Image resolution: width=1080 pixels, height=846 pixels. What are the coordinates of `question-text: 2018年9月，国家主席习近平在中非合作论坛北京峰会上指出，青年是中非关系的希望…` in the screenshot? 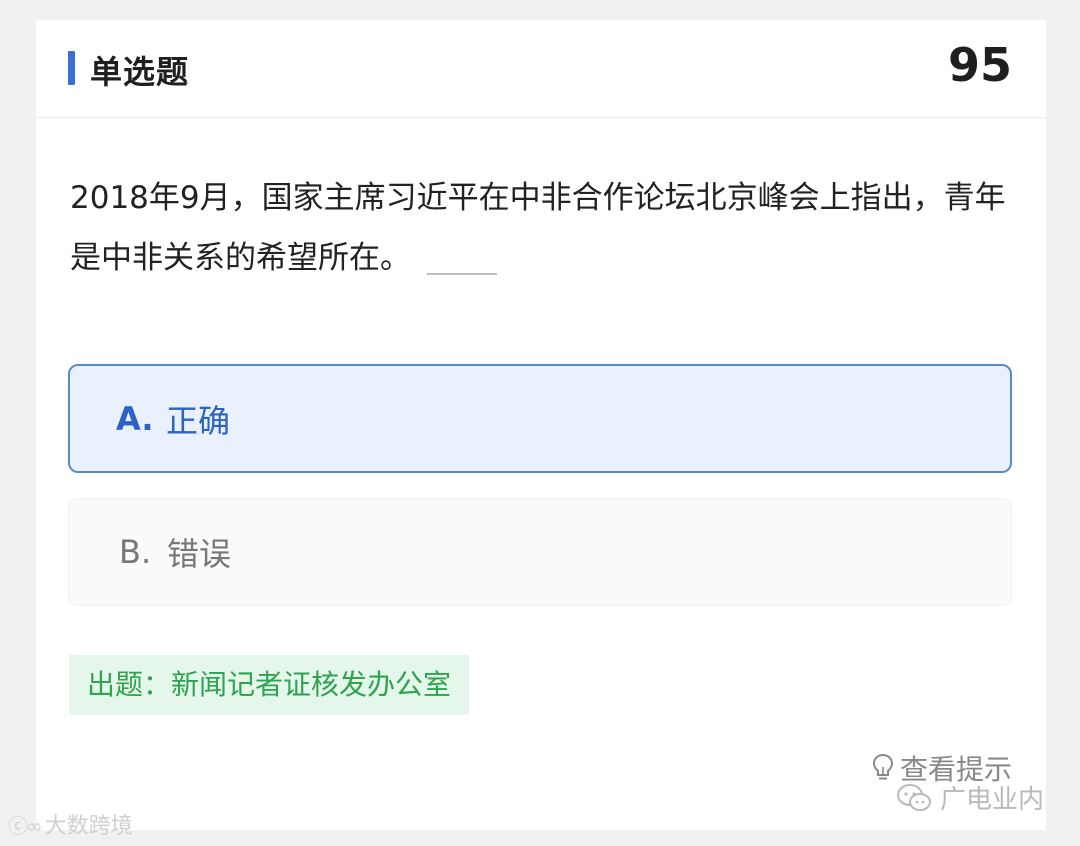 It's located at (538, 228).